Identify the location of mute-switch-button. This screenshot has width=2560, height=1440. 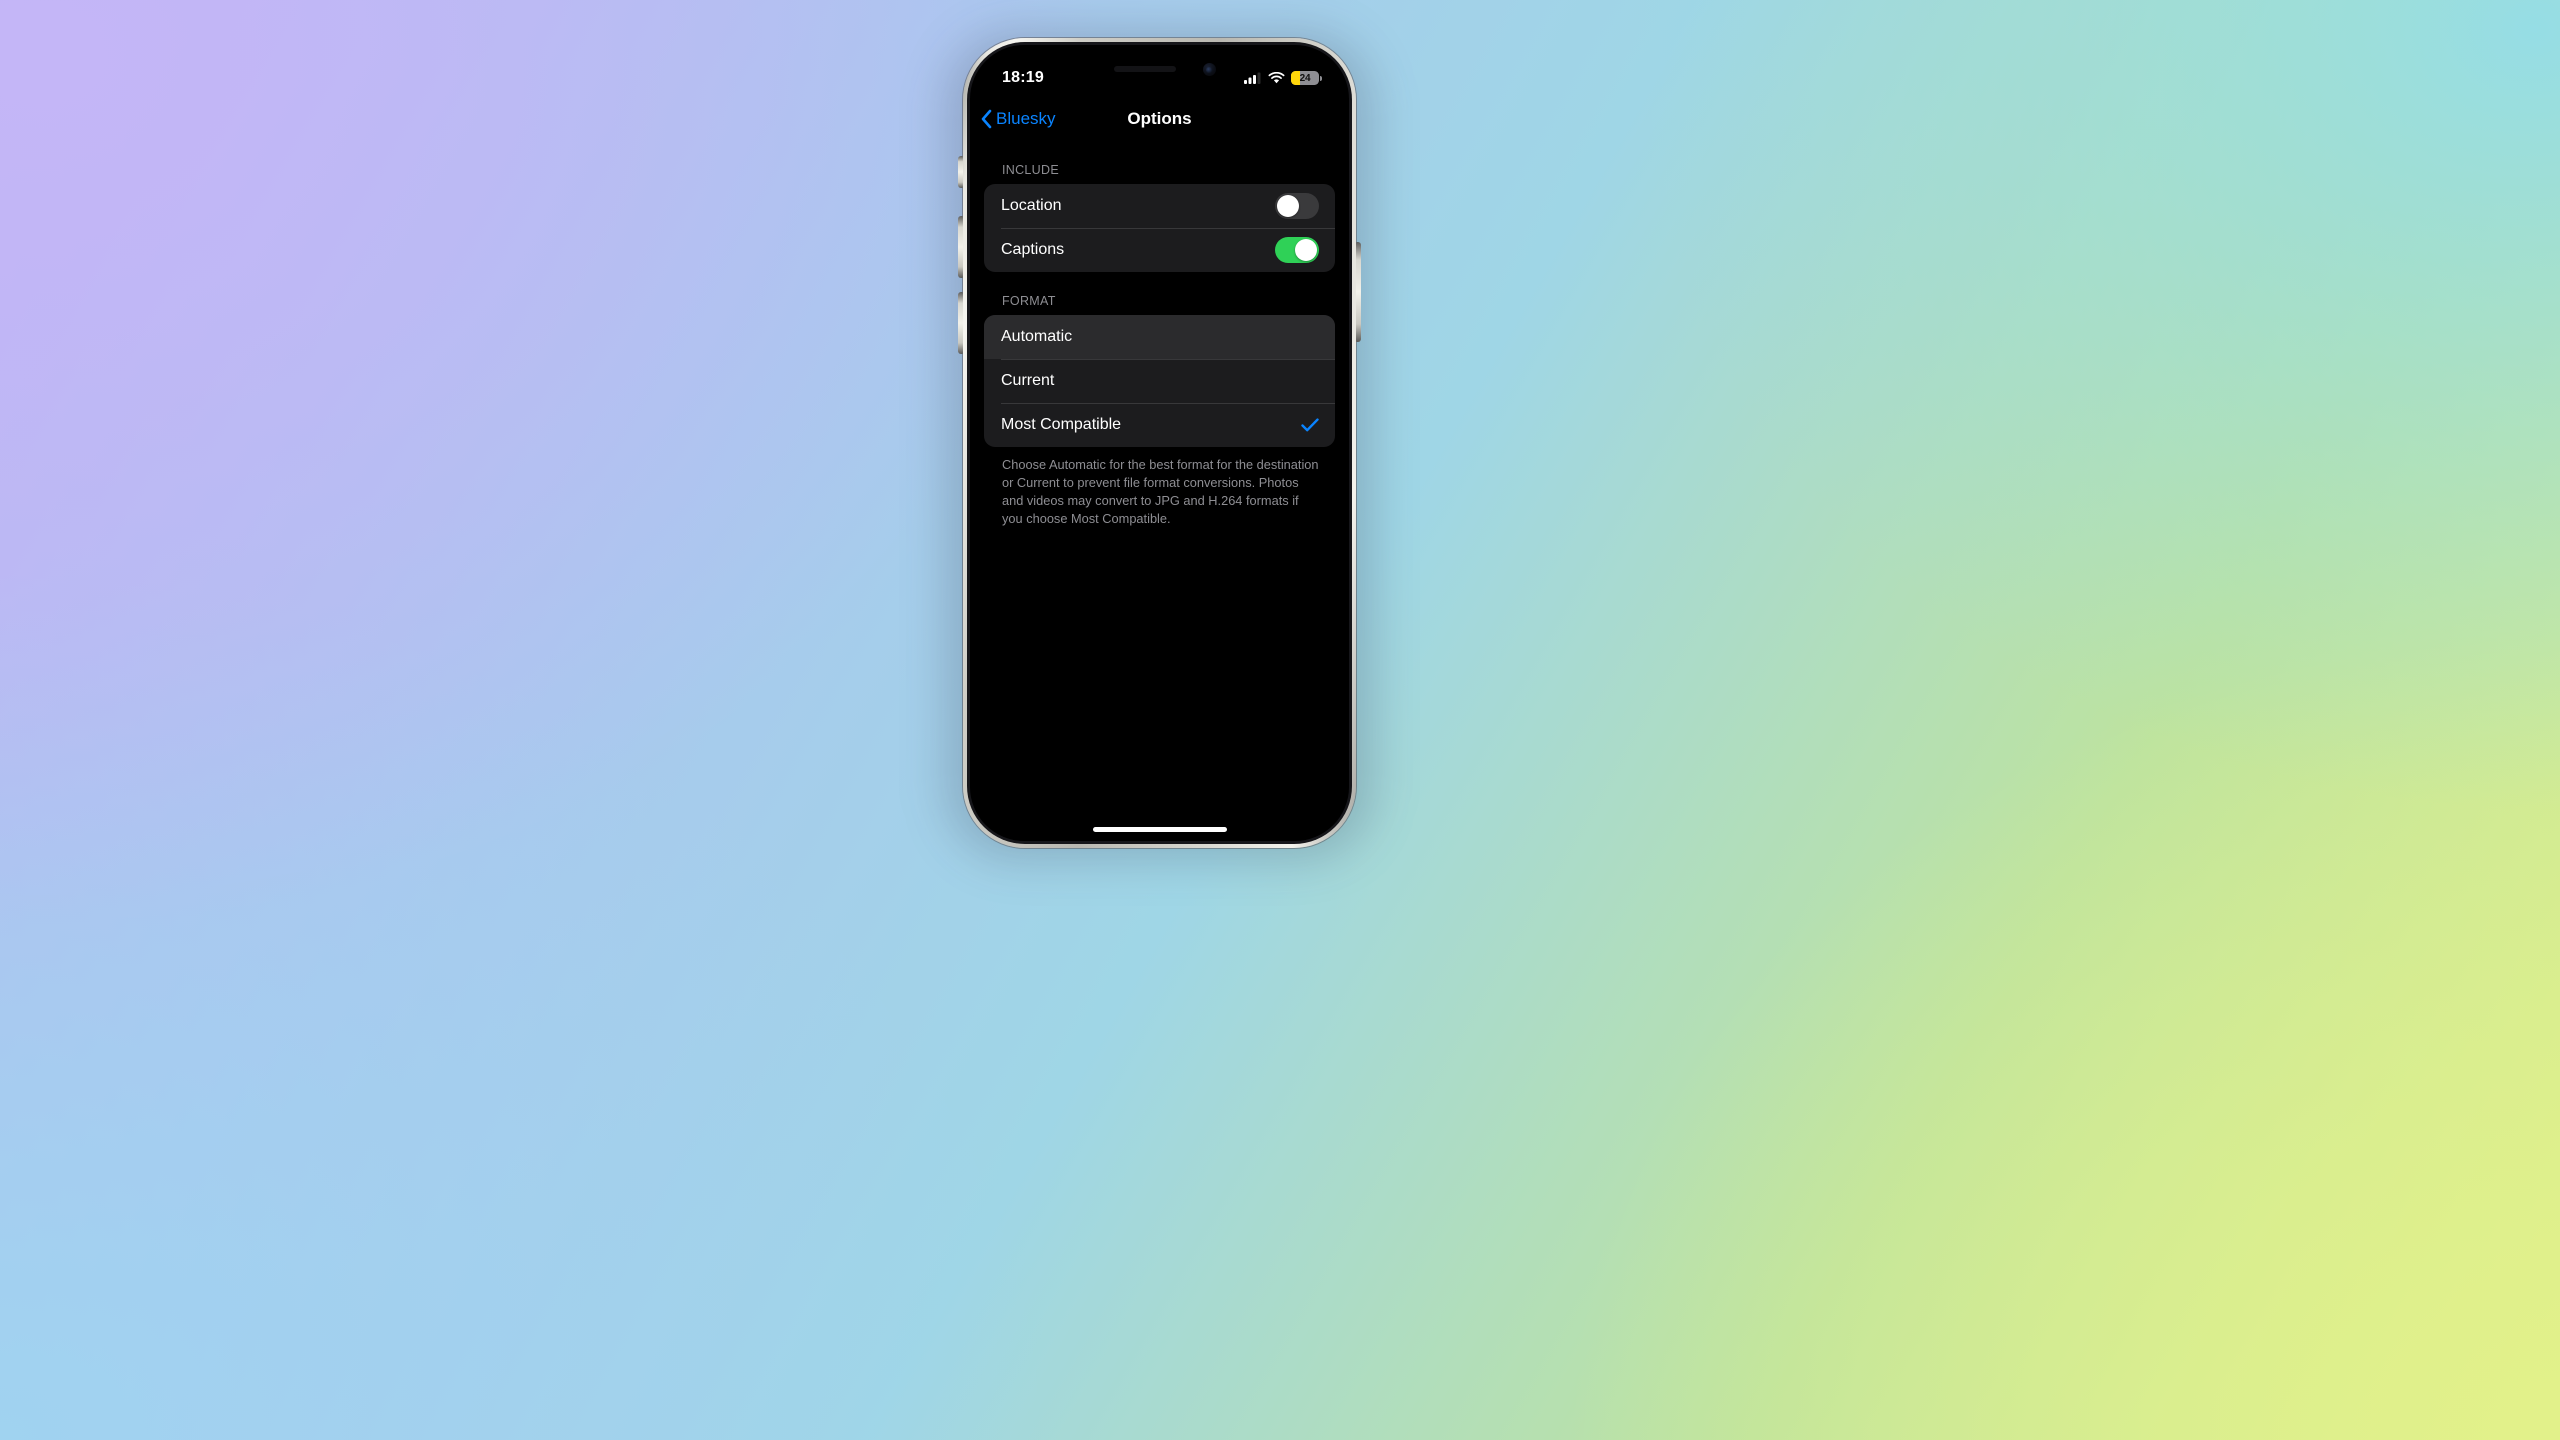
(960, 172).